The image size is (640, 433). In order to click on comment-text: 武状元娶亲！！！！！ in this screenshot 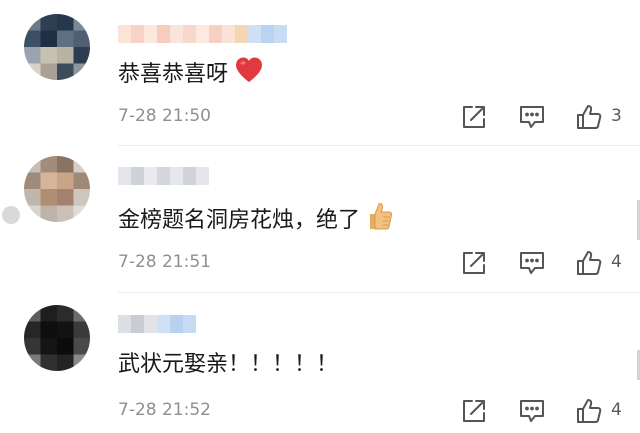, I will do `click(228, 365)`.